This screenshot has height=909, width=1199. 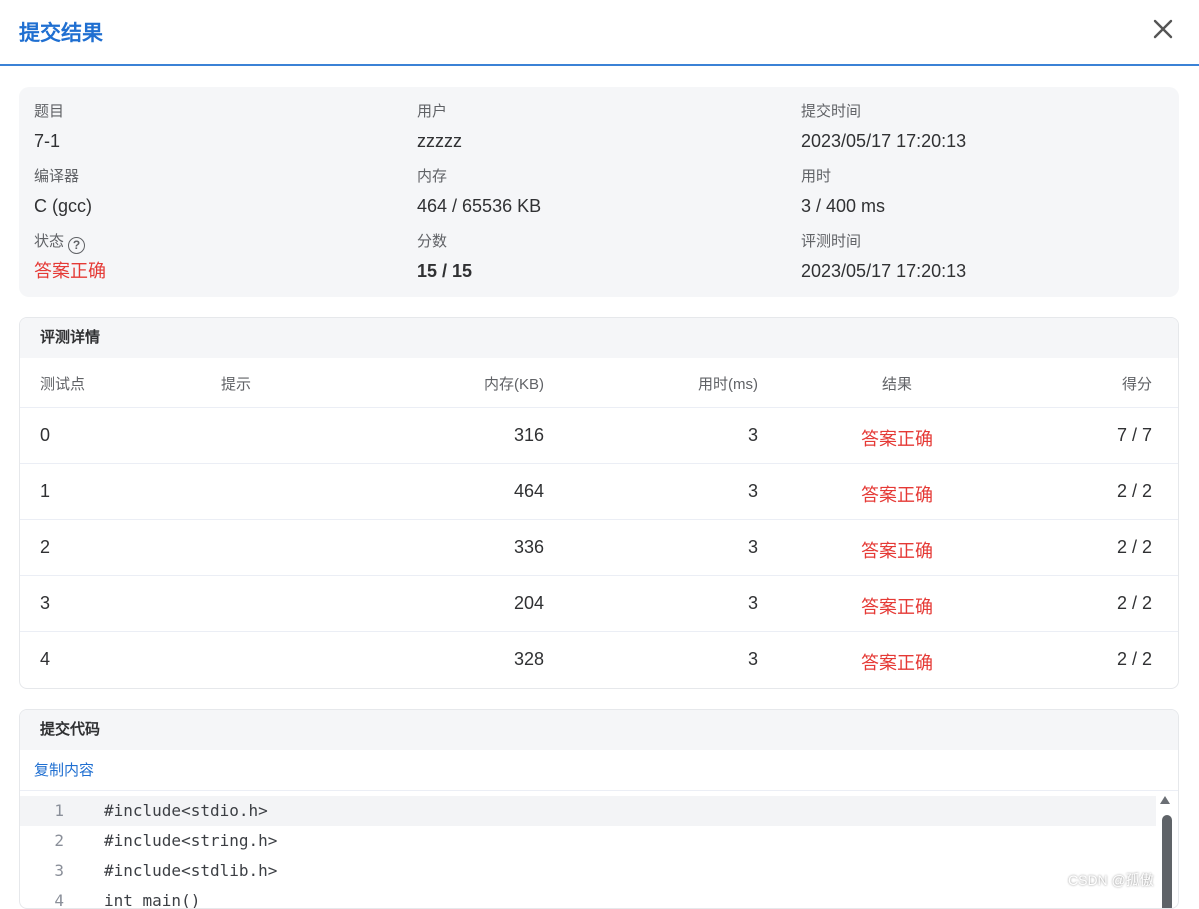 What do you see at coordinates (599, 660) in the screenshot?
I see `table-row: 4 328 3 答案正确 2 / 2` at bounding box center [599, 660].